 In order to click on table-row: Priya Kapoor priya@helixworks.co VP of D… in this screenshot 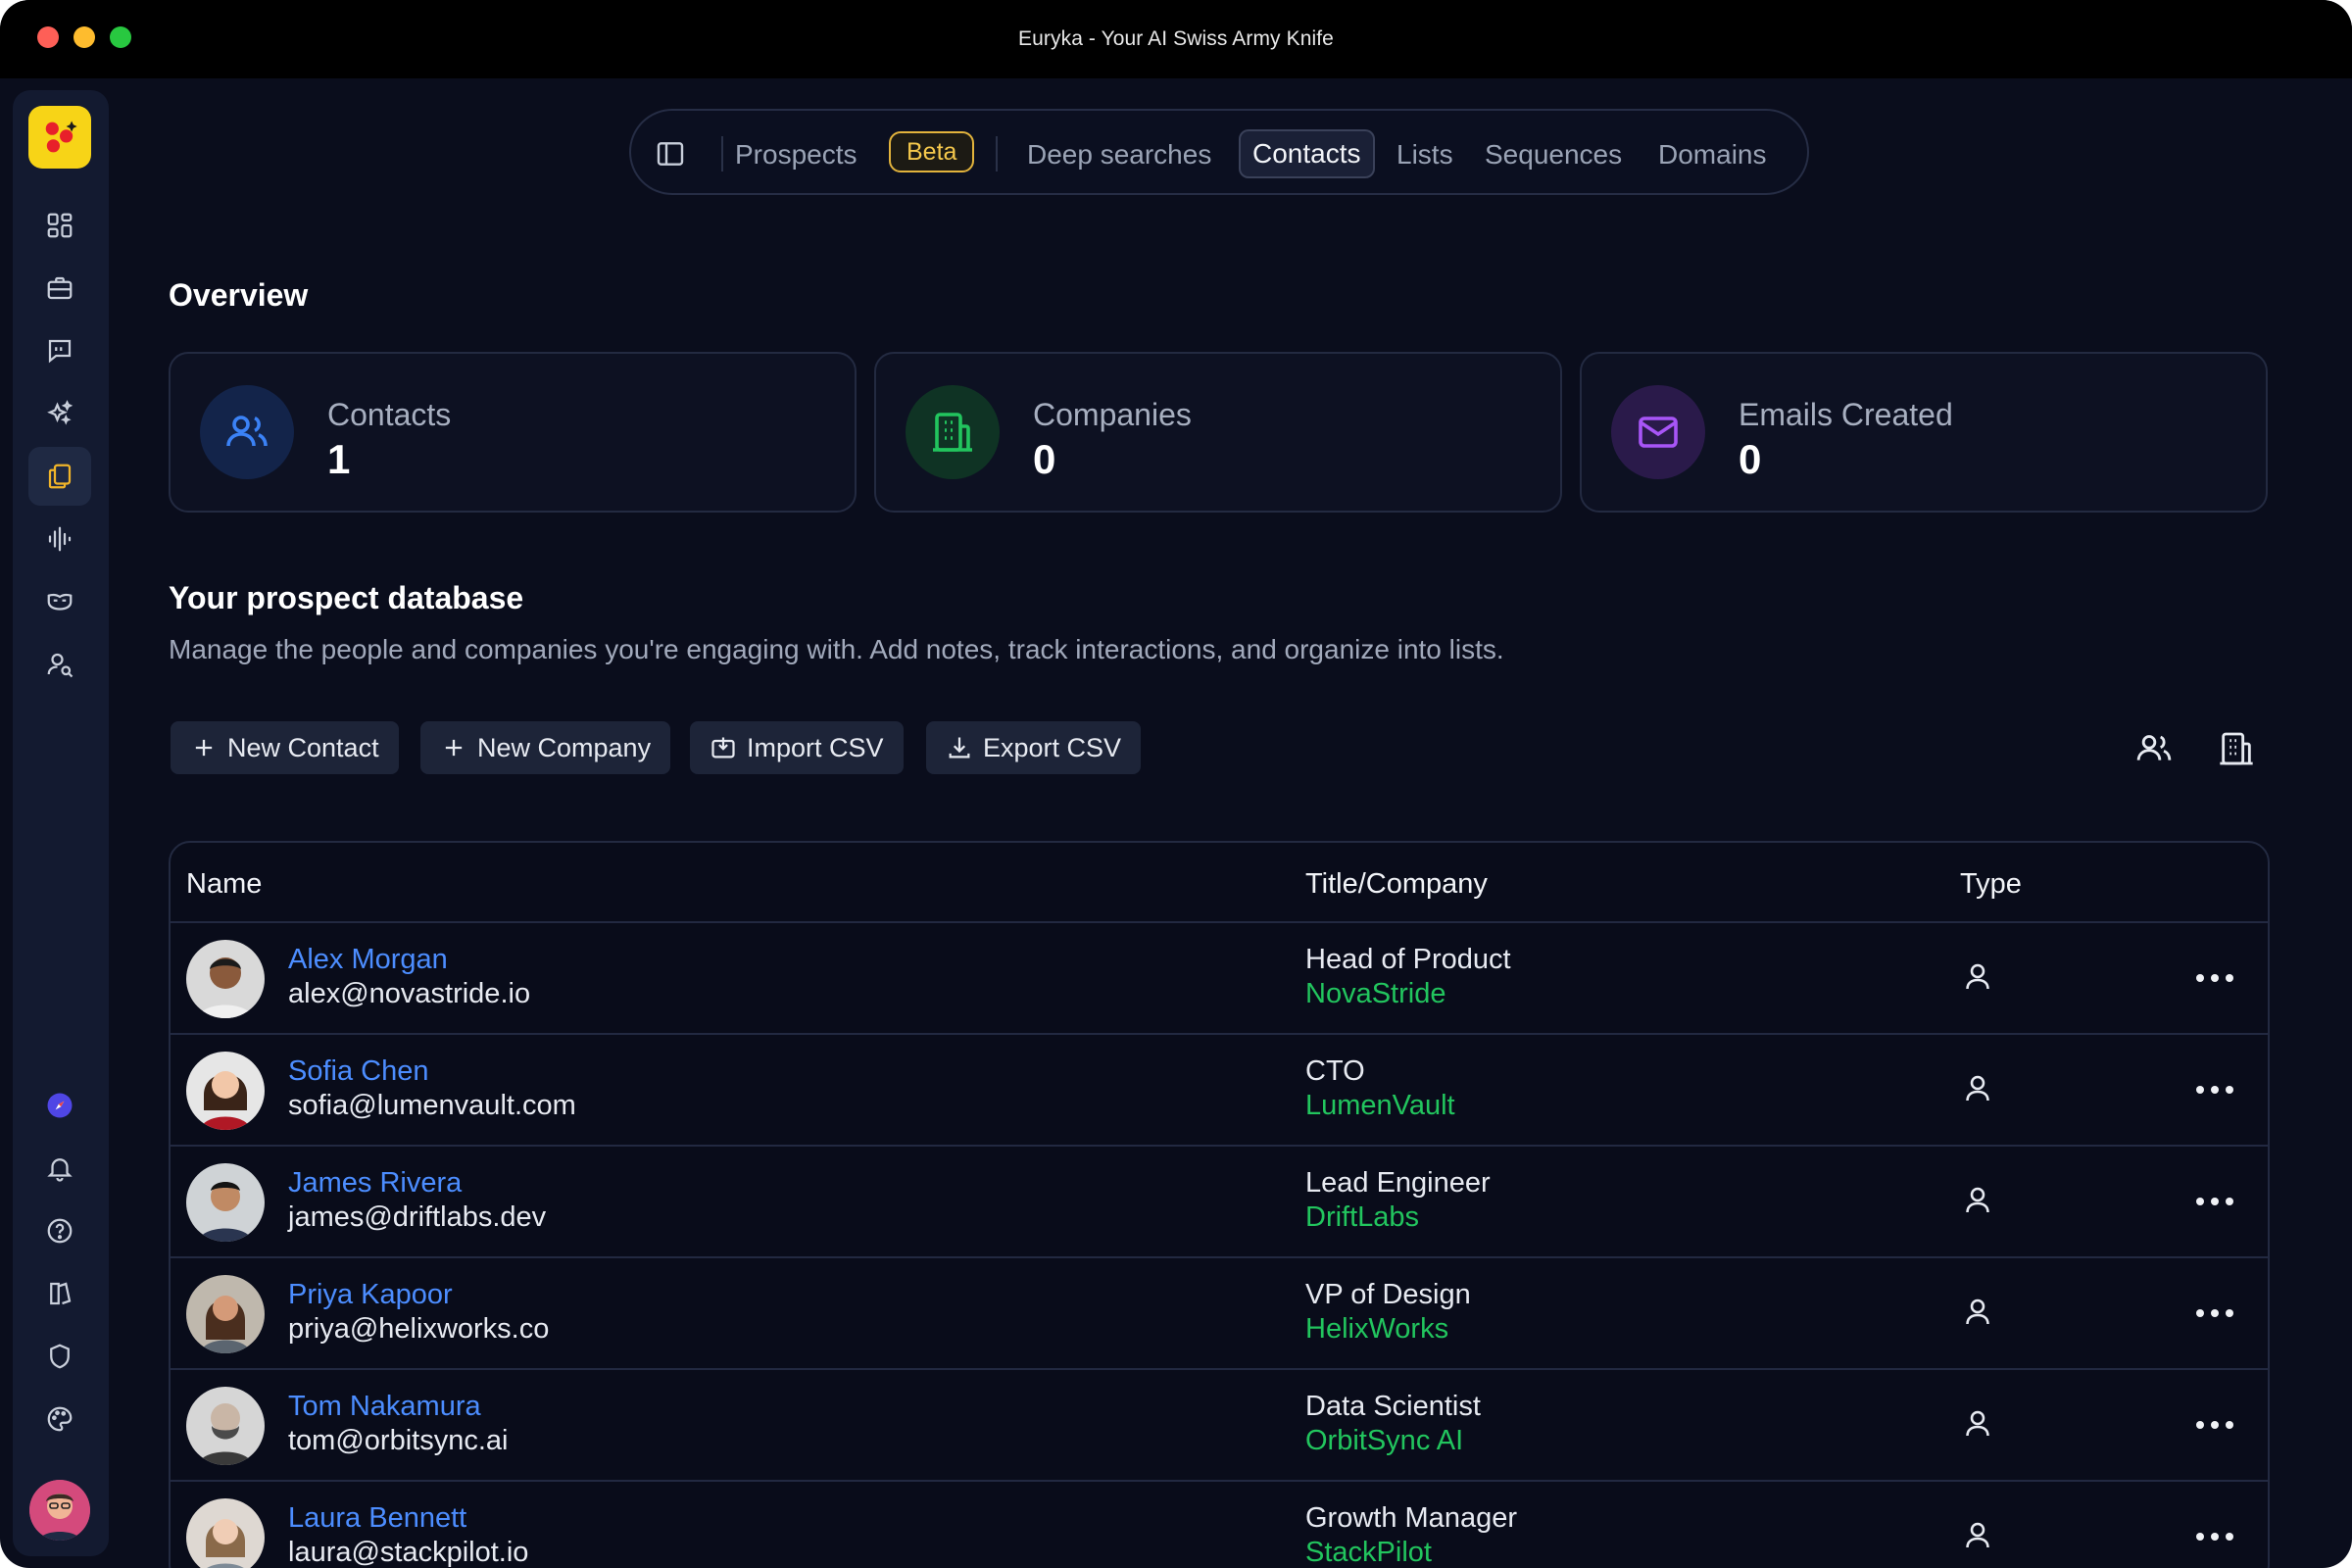, I will do `click(1220, 1312)`.